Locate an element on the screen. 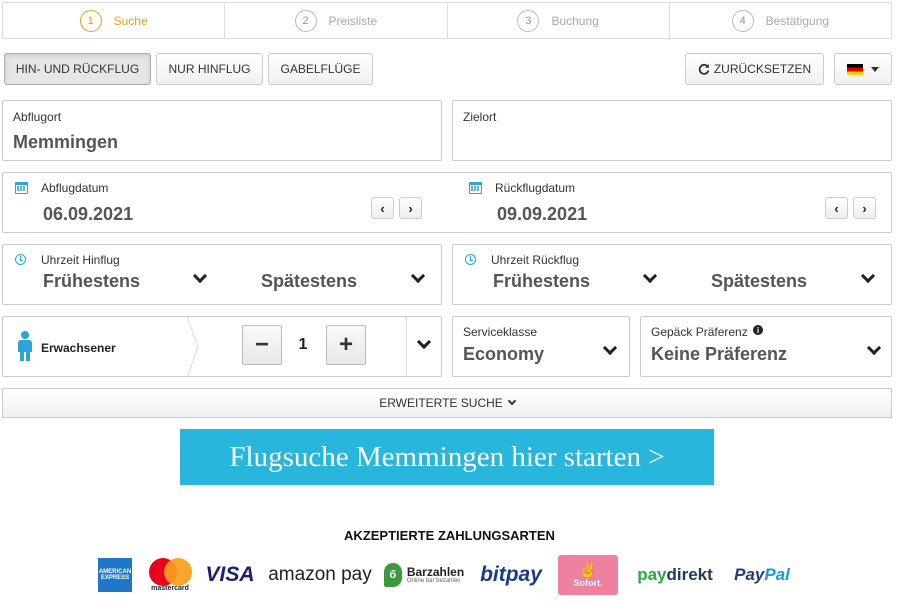 Image resolution: width=899 pixels, height=602 pixels. caret-down-icon is located at coordinates (875, 69).